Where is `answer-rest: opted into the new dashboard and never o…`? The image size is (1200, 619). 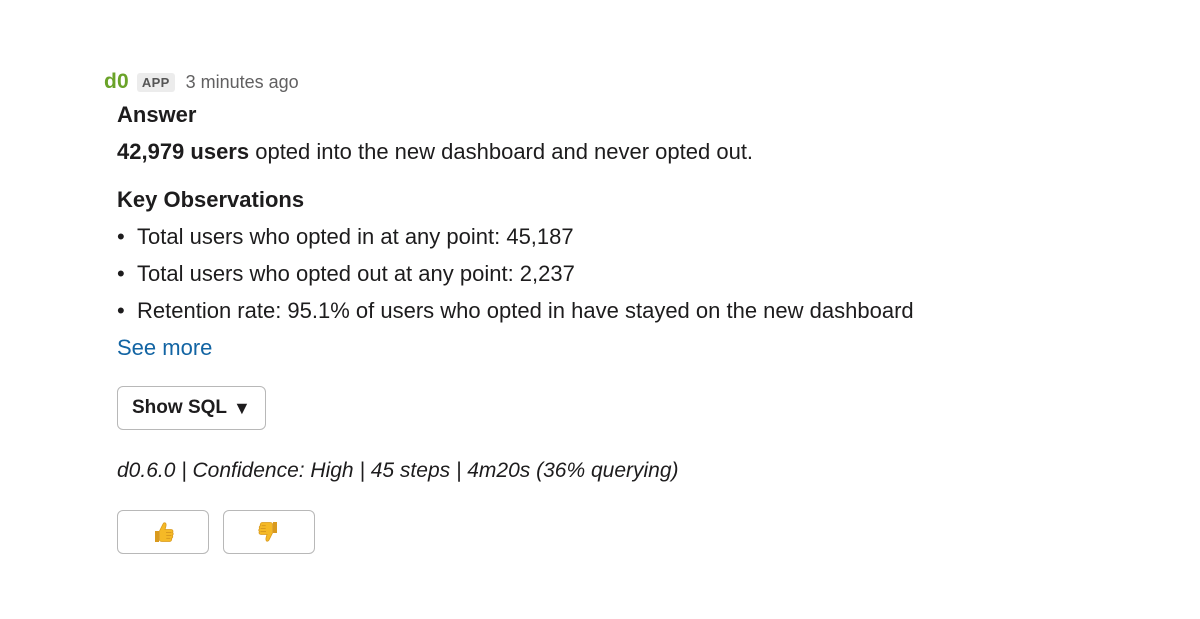 answer-rest: opted into the new dashboard and never o… is located at coordinates (501, 151).